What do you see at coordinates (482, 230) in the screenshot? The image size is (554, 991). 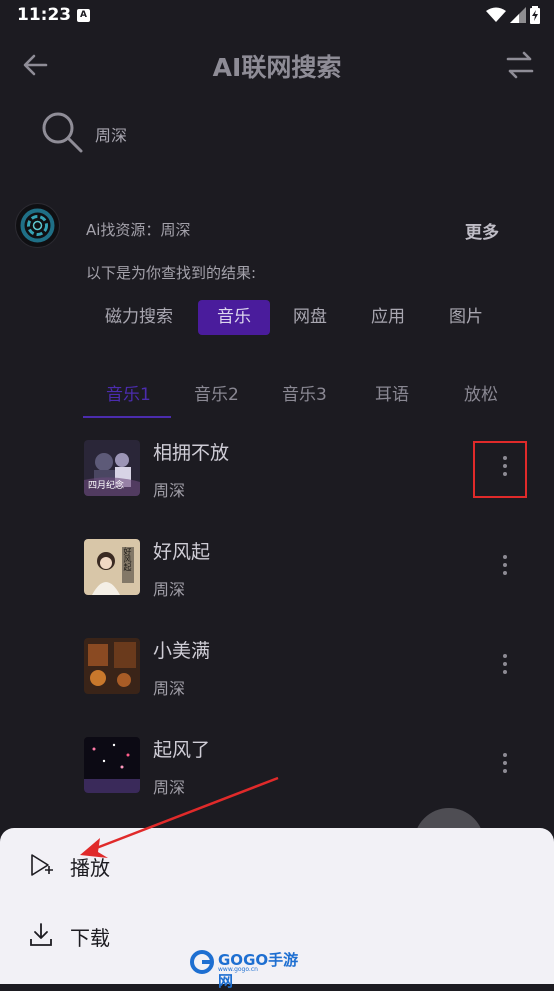 I see `more-button: 更多` at bounding box center [482, 230].